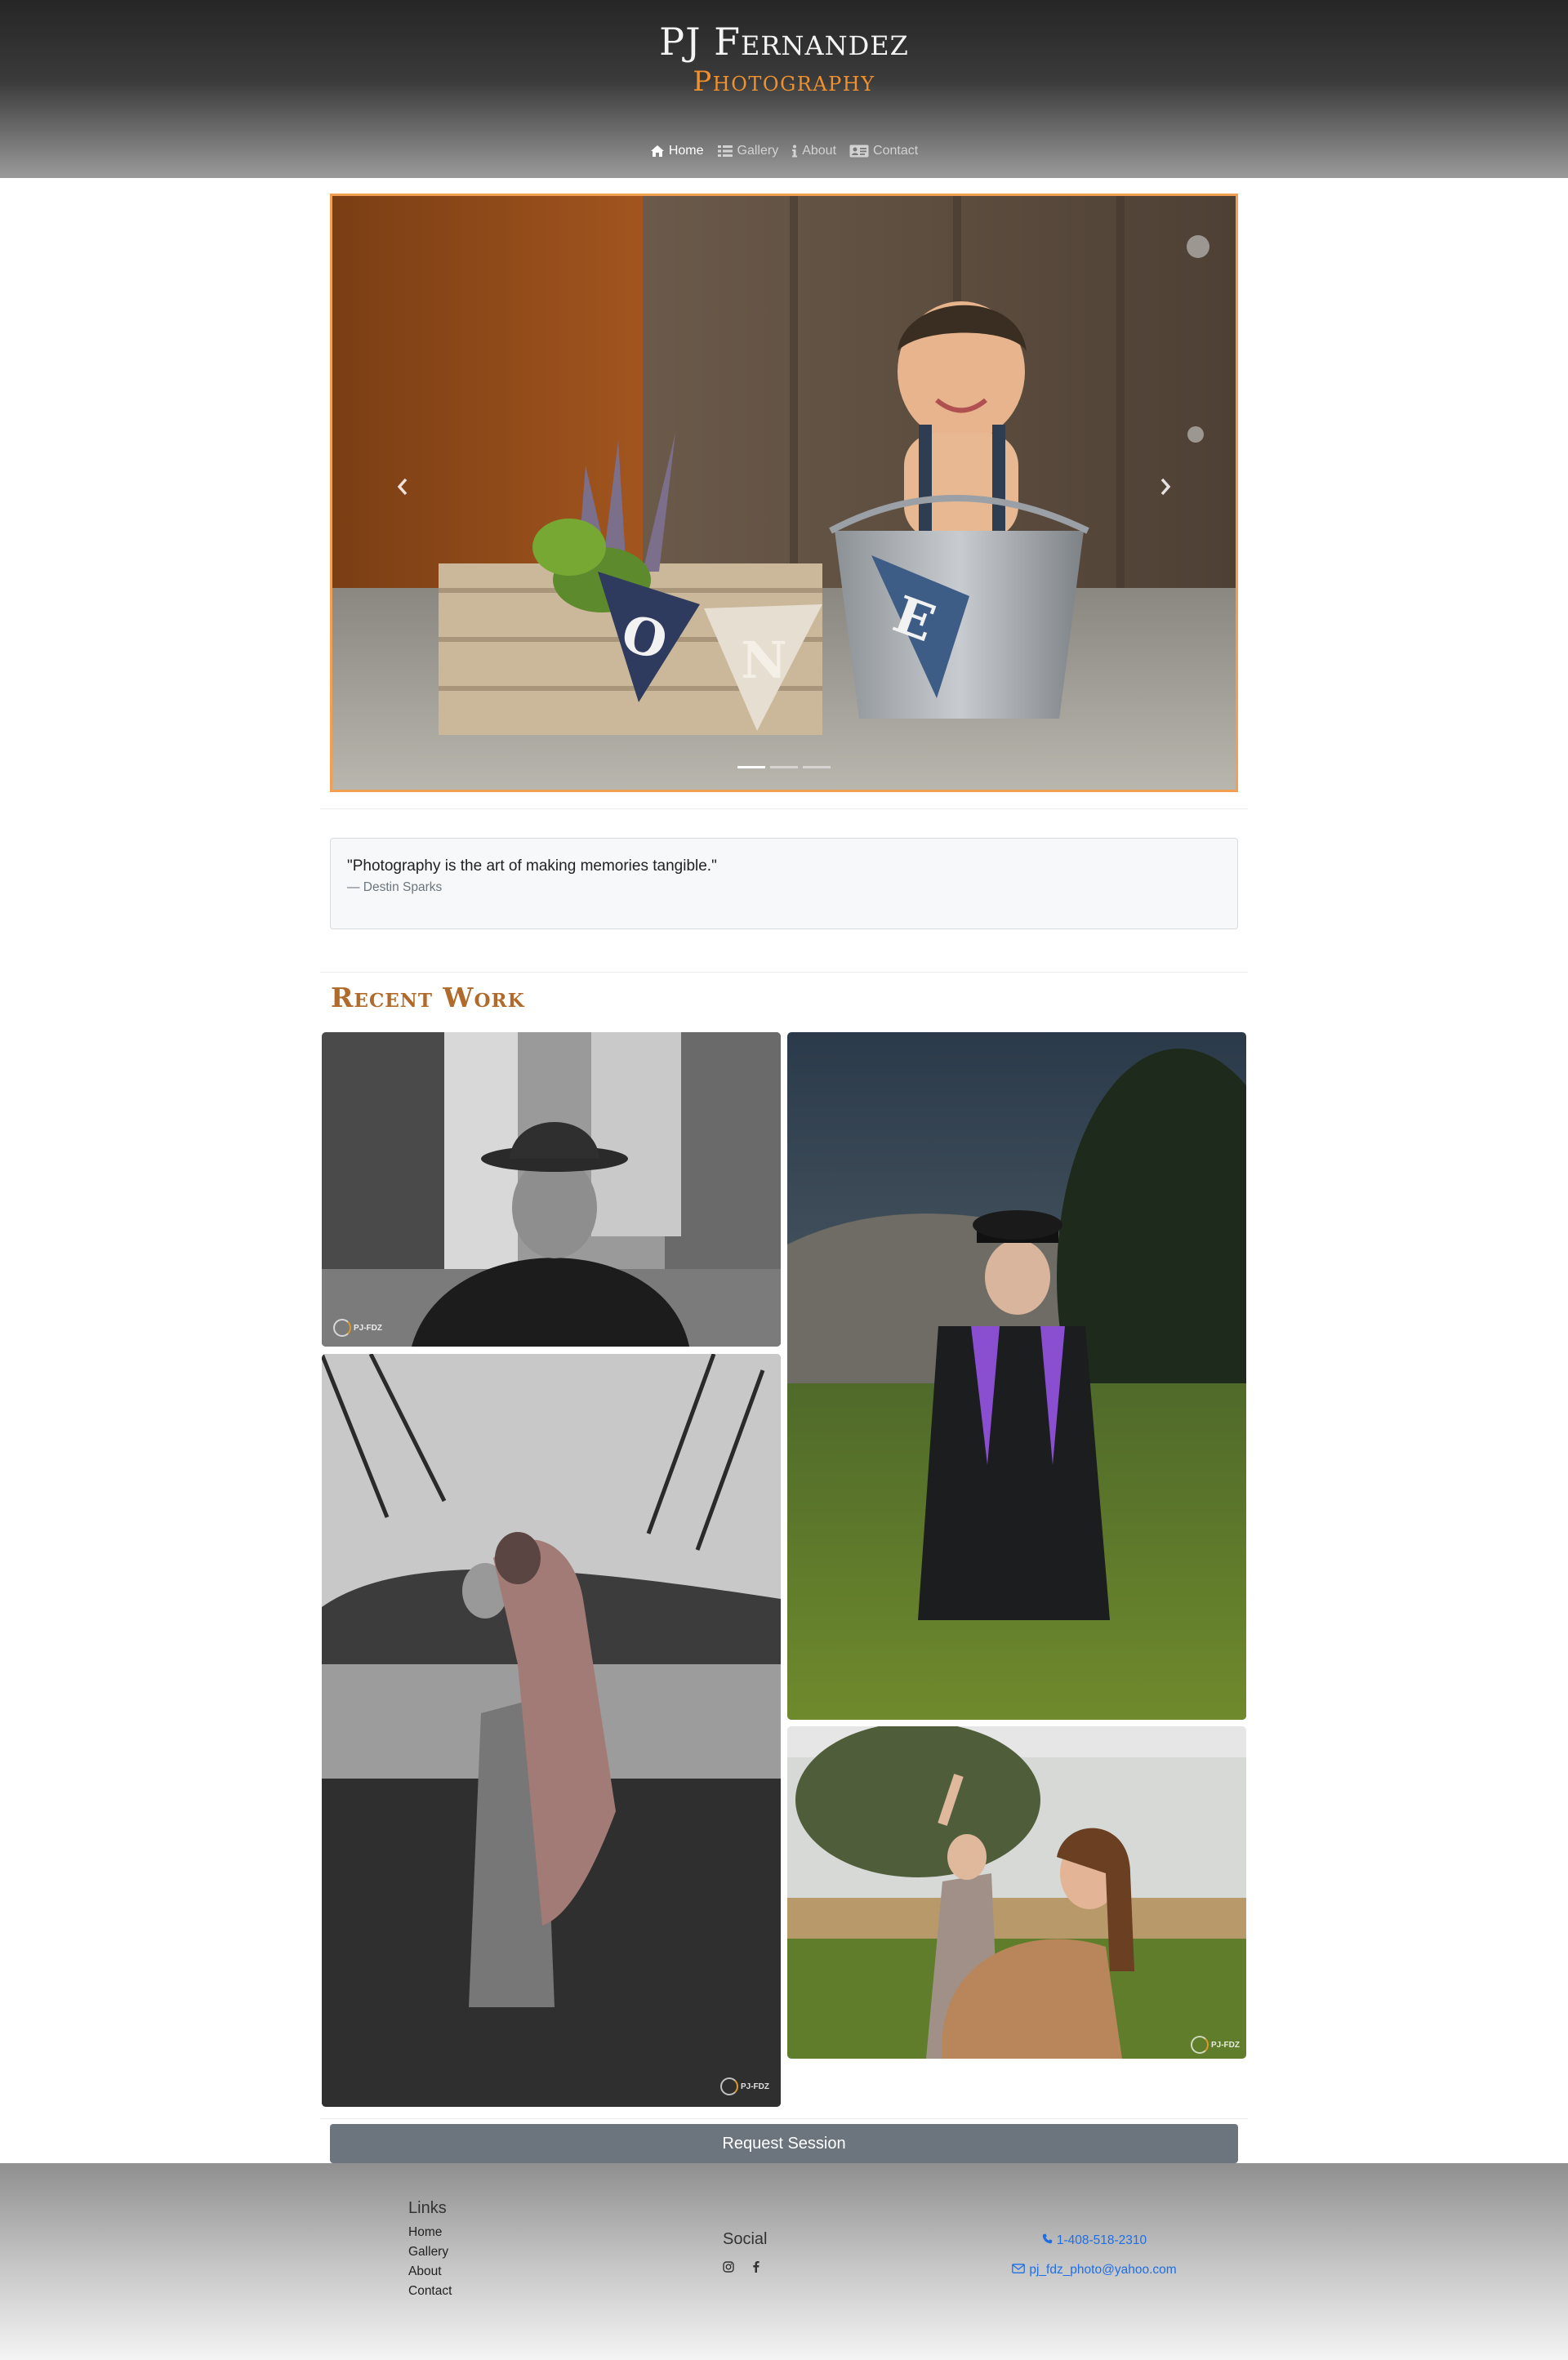 The height and width of the screenshot is (2360, 1568). What do you see at coordinates (686, 151) in the screenshot?
I see `nav-item-label: Home` at bounding box center [686, 151].